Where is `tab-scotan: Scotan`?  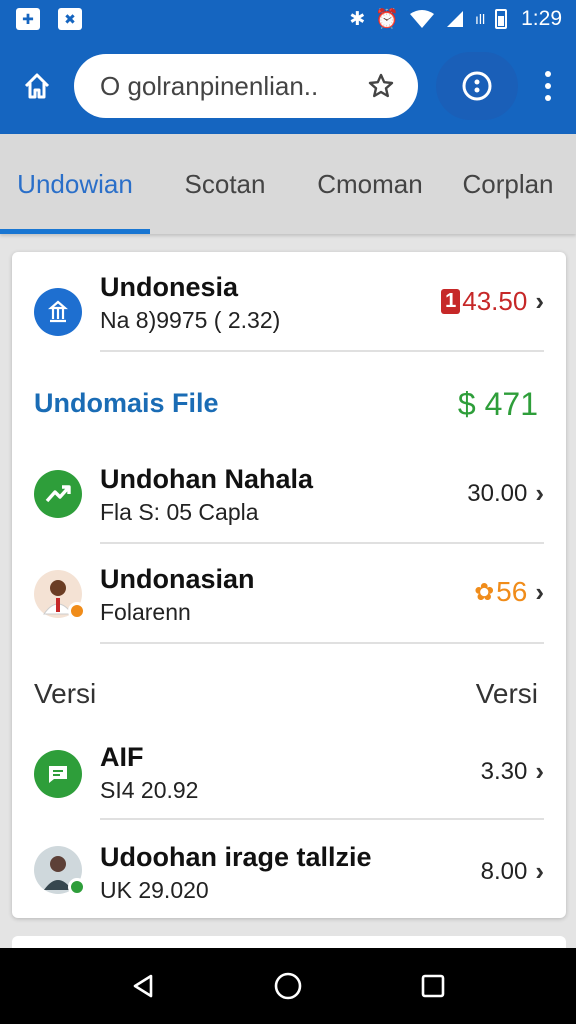 tab-scotan: Scotan is located at coordinates (225, 184).